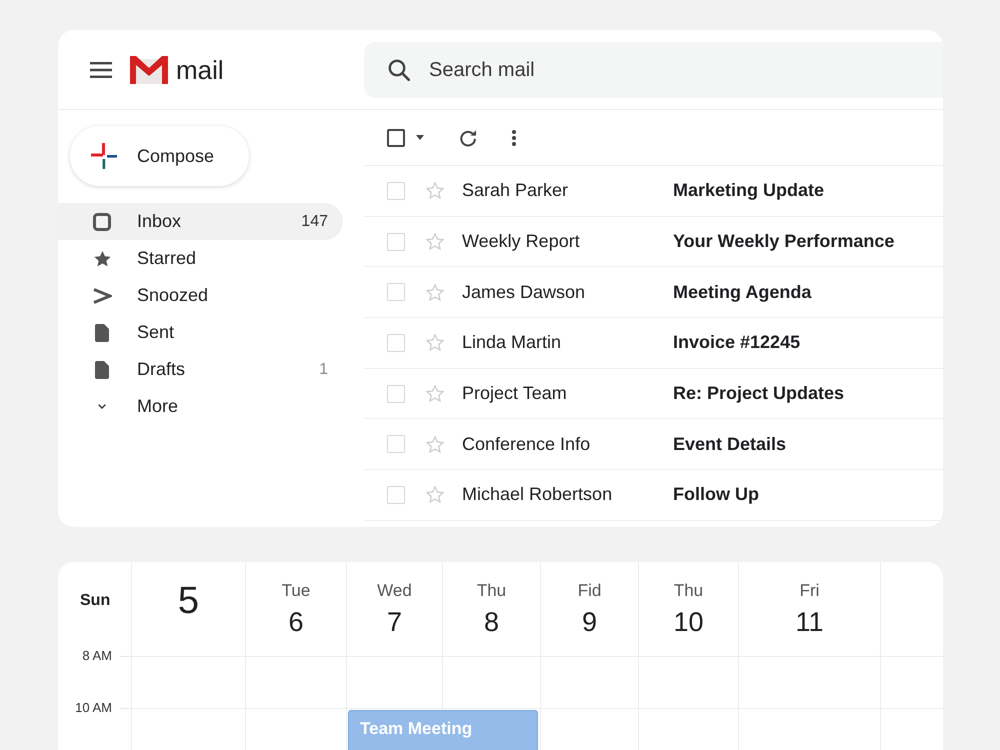  Describe the element at coordinates (104, 156) in the screenshot. I see `plus-icon` at that location.